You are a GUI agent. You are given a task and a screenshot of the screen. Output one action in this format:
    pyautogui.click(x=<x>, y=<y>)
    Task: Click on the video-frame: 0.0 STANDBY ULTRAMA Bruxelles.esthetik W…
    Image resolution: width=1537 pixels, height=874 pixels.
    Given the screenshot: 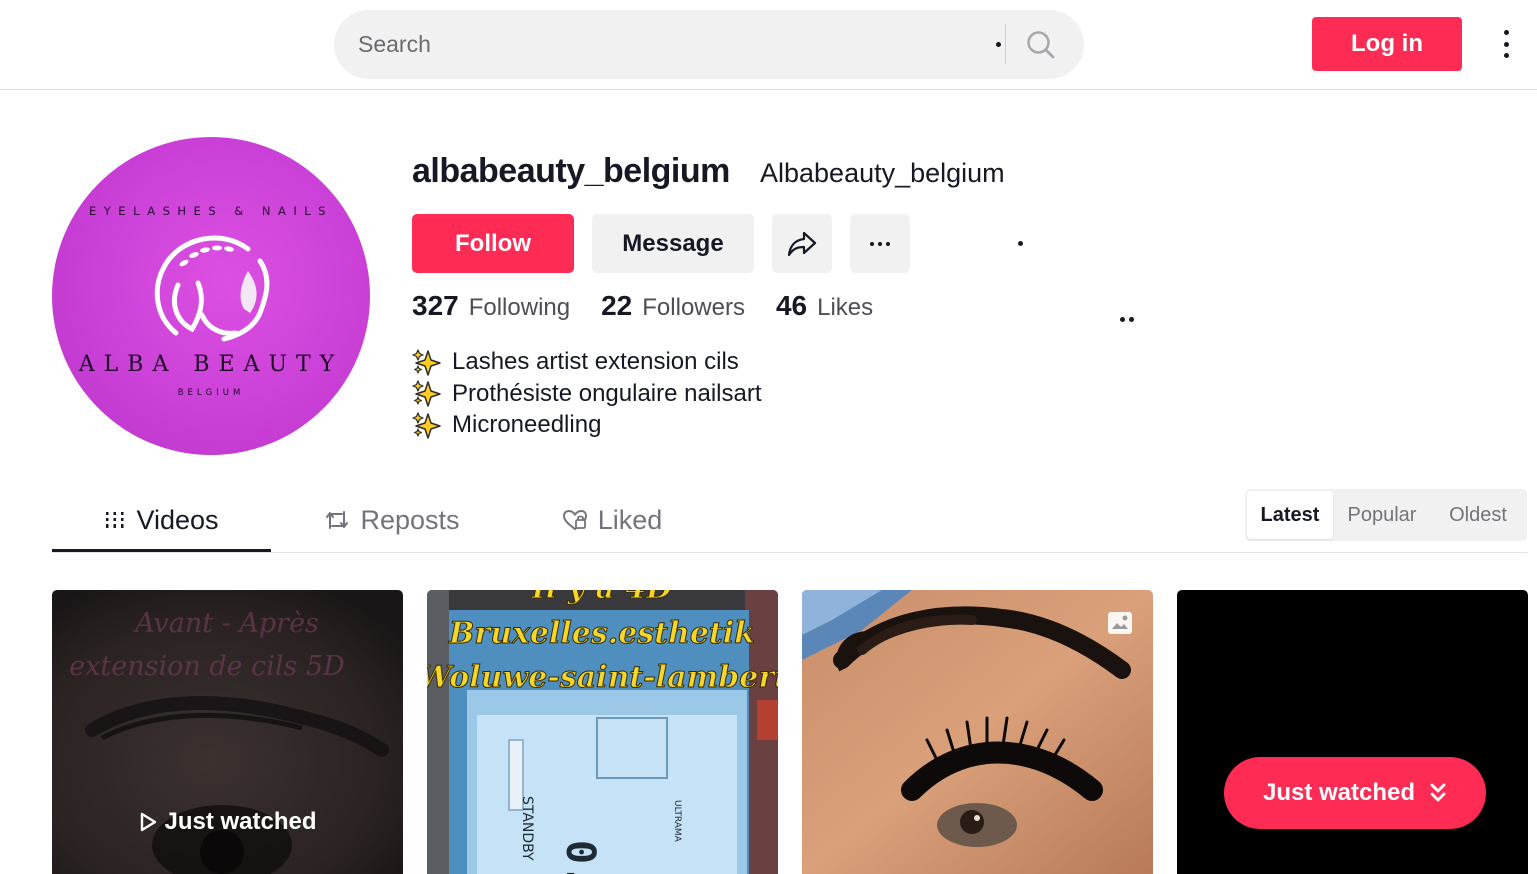 What is the action you would take?
    pyautogui.click(x=602, y=732)
    